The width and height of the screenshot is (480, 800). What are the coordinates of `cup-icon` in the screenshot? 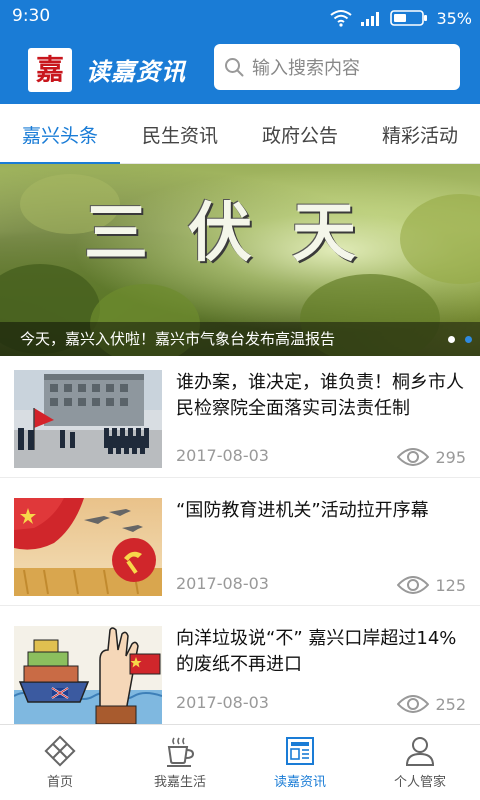 It's located at (181, 752).